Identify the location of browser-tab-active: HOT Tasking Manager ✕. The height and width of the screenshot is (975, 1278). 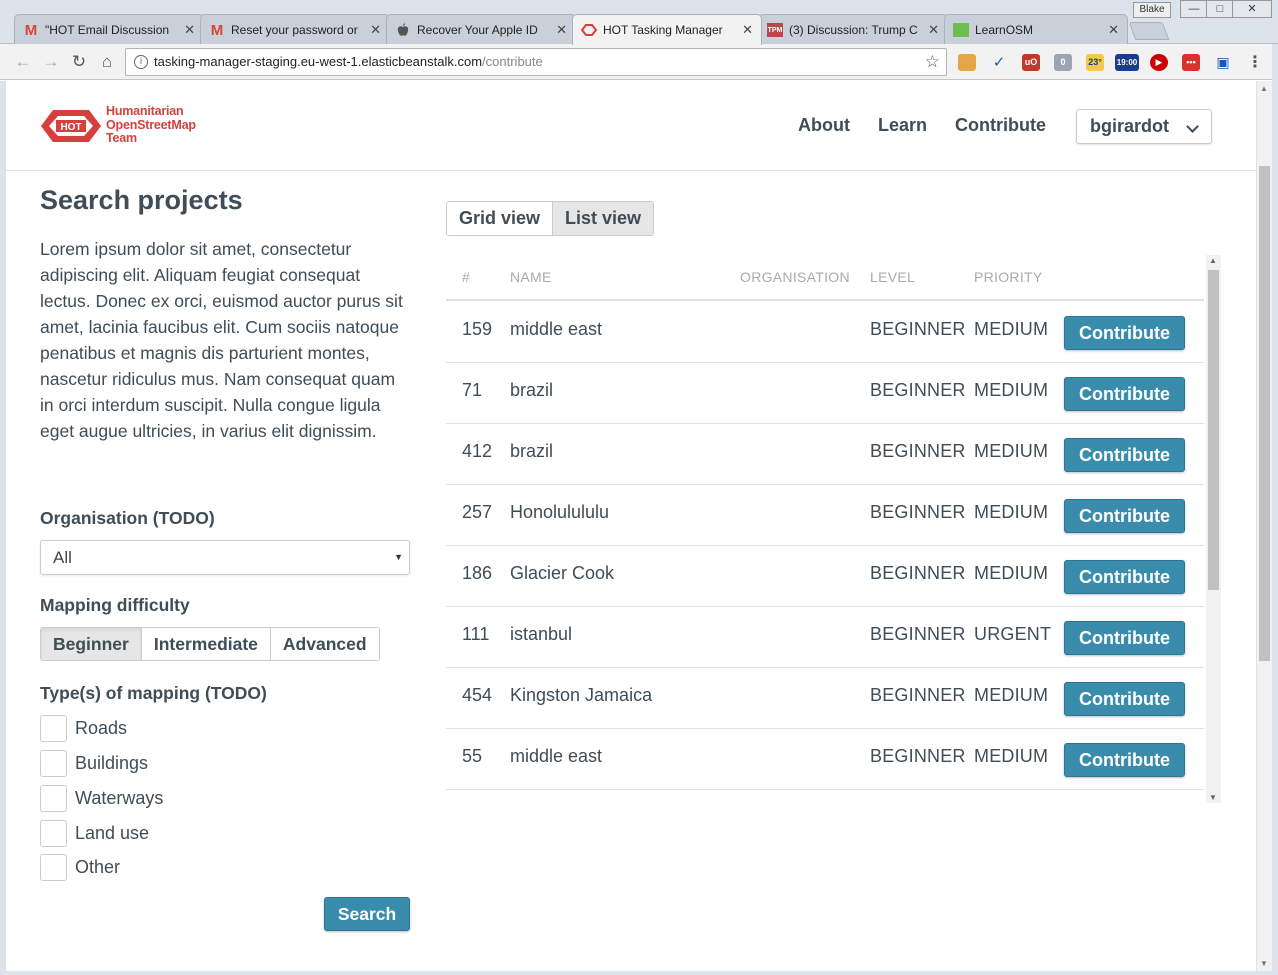
(667, 29).